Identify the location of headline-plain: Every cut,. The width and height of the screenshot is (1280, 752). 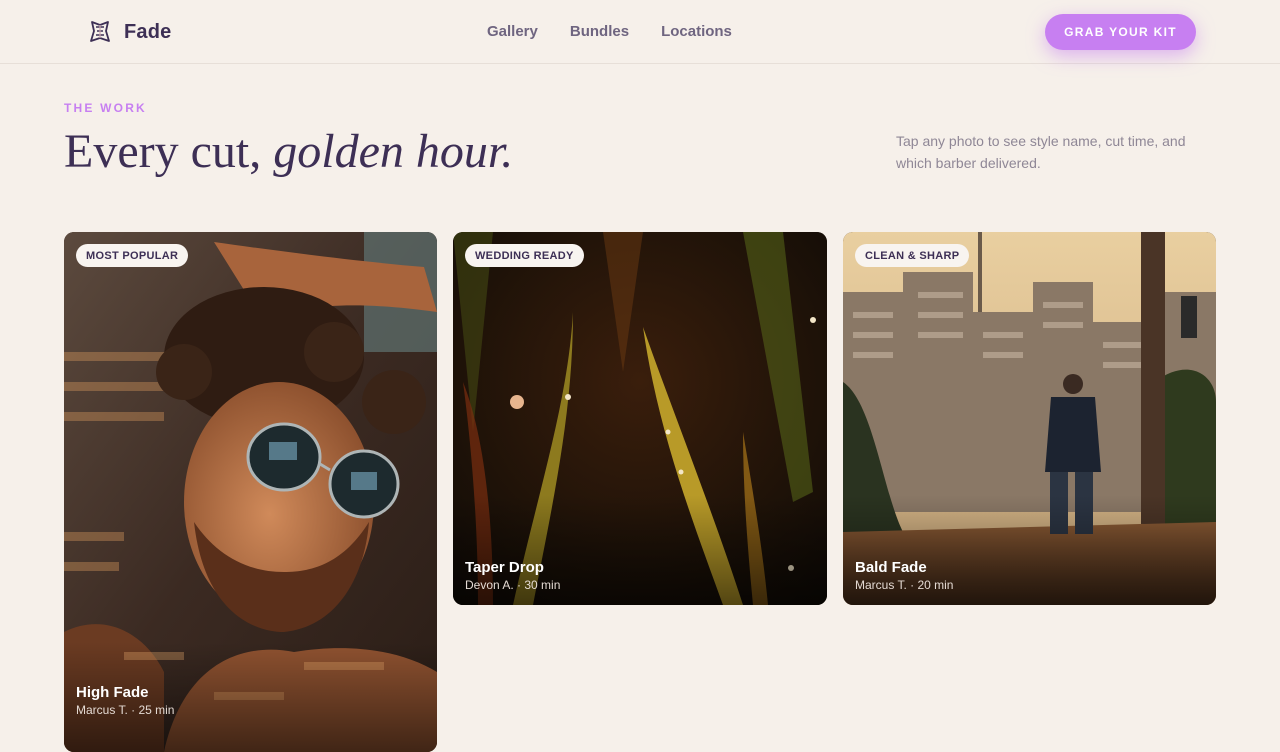
(169, 151).